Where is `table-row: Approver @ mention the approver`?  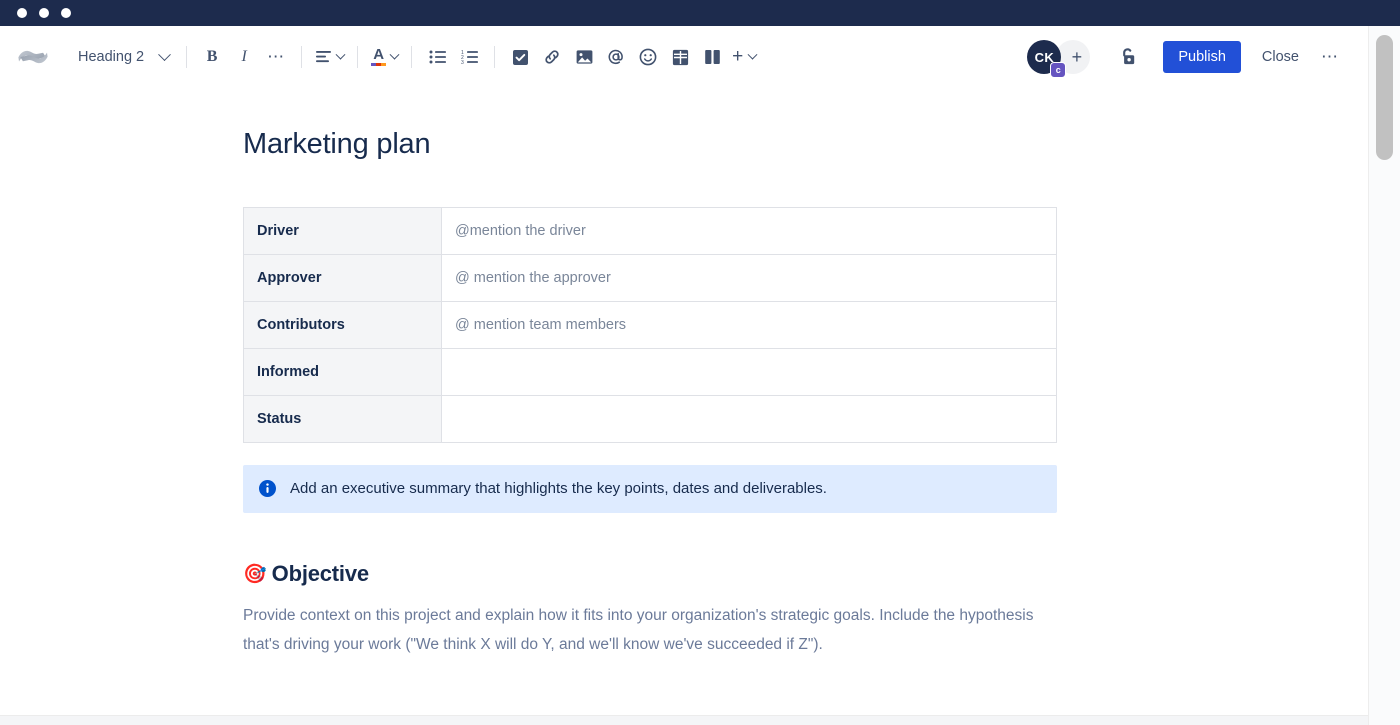 table-row: Approver @ mention the approver is located at coordinates (650, 278).